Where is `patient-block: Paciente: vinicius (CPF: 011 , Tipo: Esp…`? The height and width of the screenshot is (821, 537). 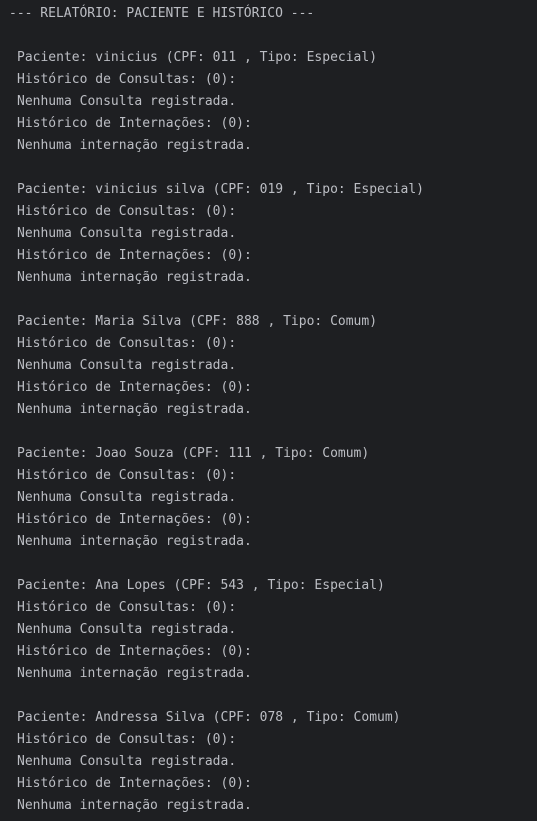 patient-block: Paciente: vinicius (CPF: 011 , Tipo: Esp… is located at coordinates (268, 102).